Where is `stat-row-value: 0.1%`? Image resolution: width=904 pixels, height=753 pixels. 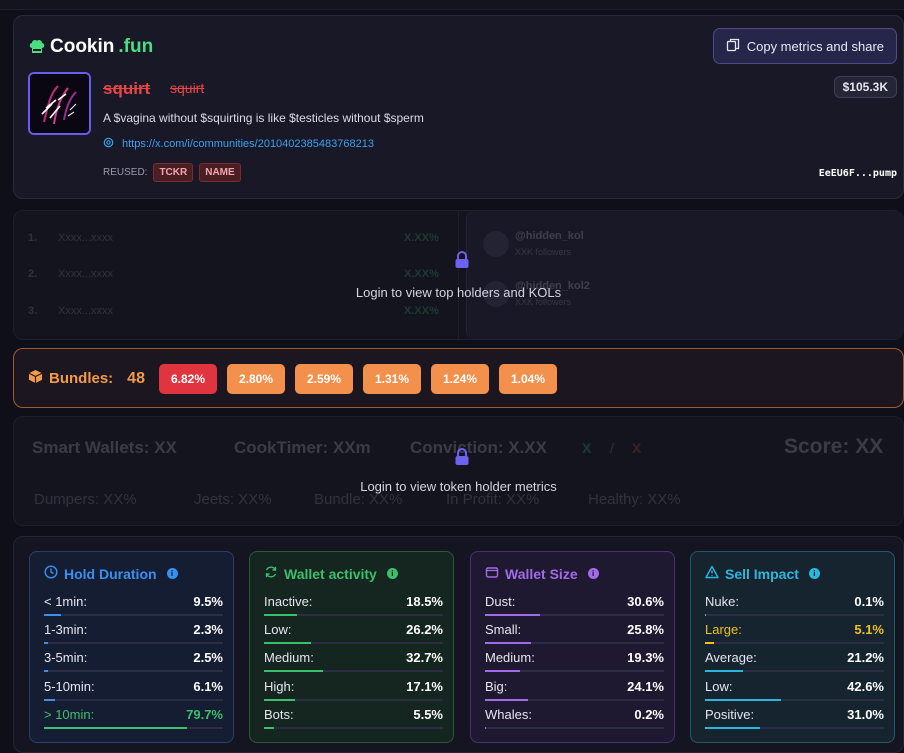
stat-row-value: 0.1% is located at coordinates (869, 601).